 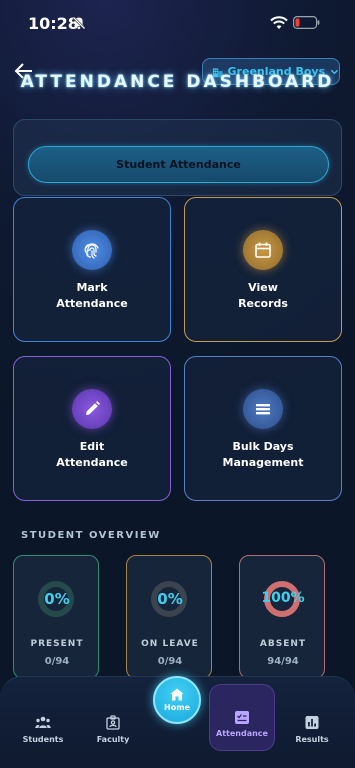 I want to click on view-records-line2: Records, so click(x=263, y=303).